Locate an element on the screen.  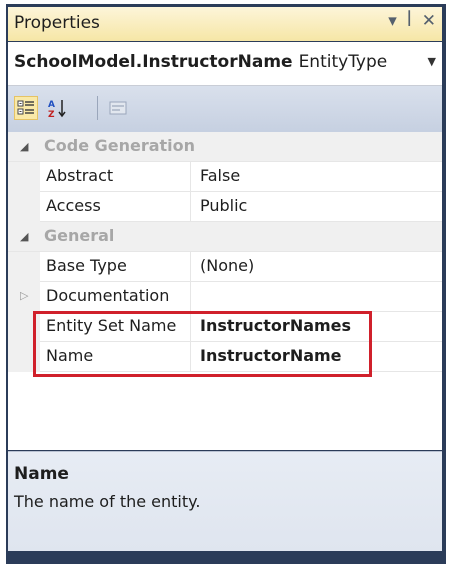
expand-icon: ▷ is located at coordinates (24, 295).